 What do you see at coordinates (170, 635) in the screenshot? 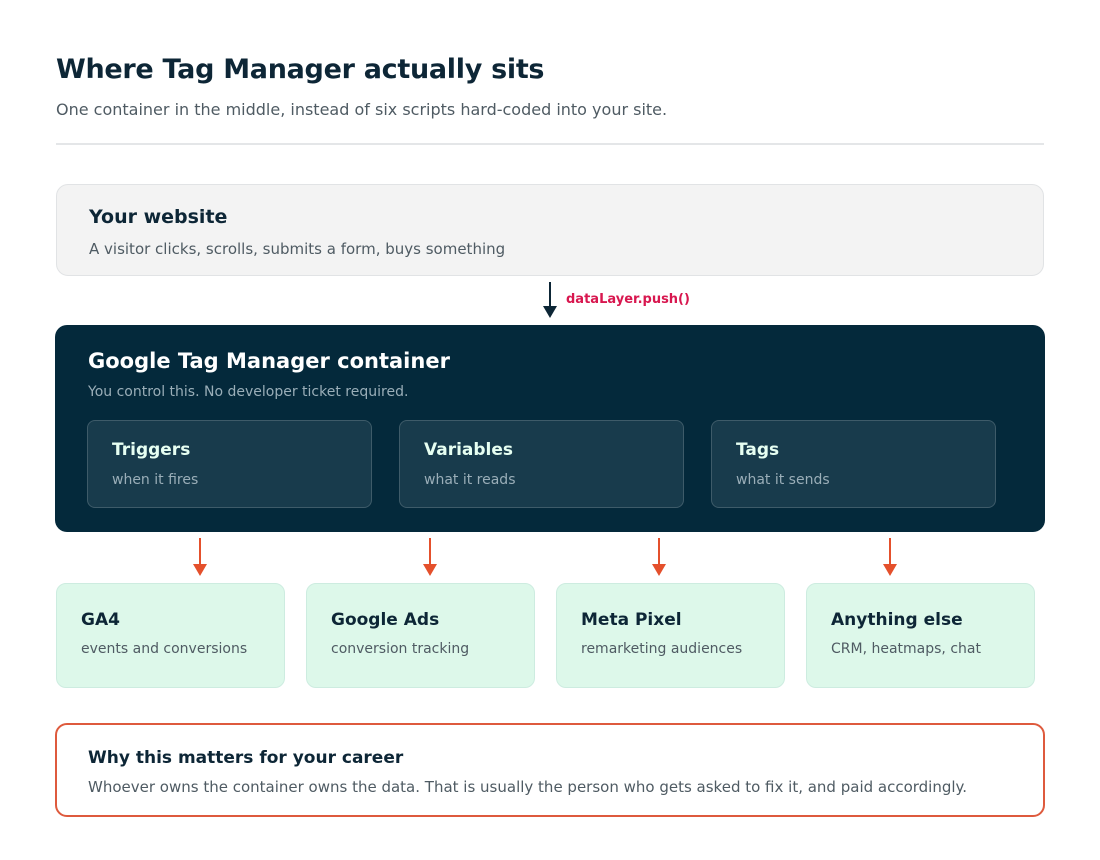
I see `destination-ga4: GA4 events and conversions` at bounding box center [170, 635].